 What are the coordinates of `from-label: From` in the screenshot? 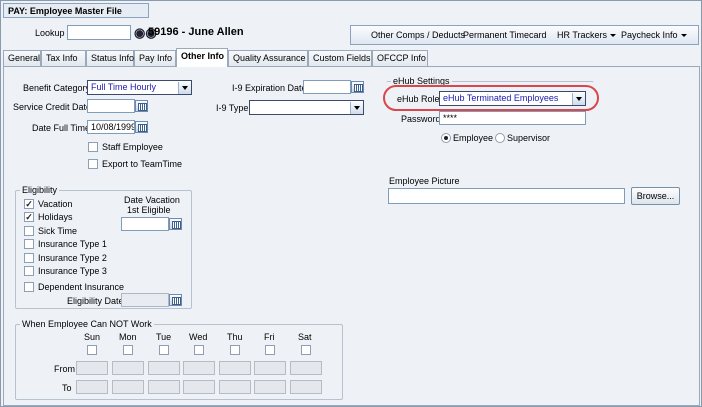 It's located at (64, 369).